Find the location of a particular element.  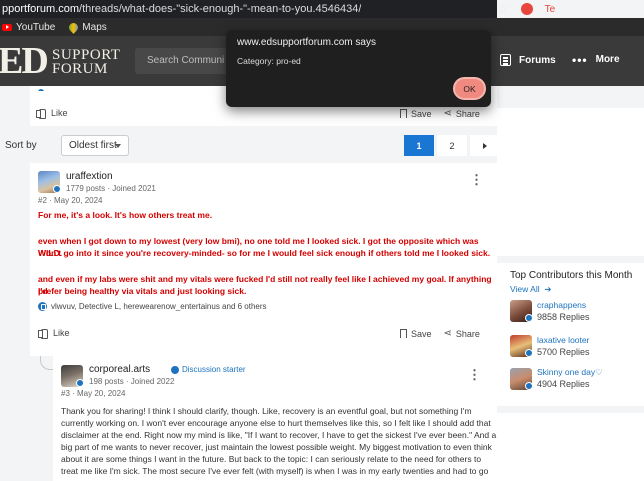

logo-line-1: SUPPORT is located at coordinates (86, 55).